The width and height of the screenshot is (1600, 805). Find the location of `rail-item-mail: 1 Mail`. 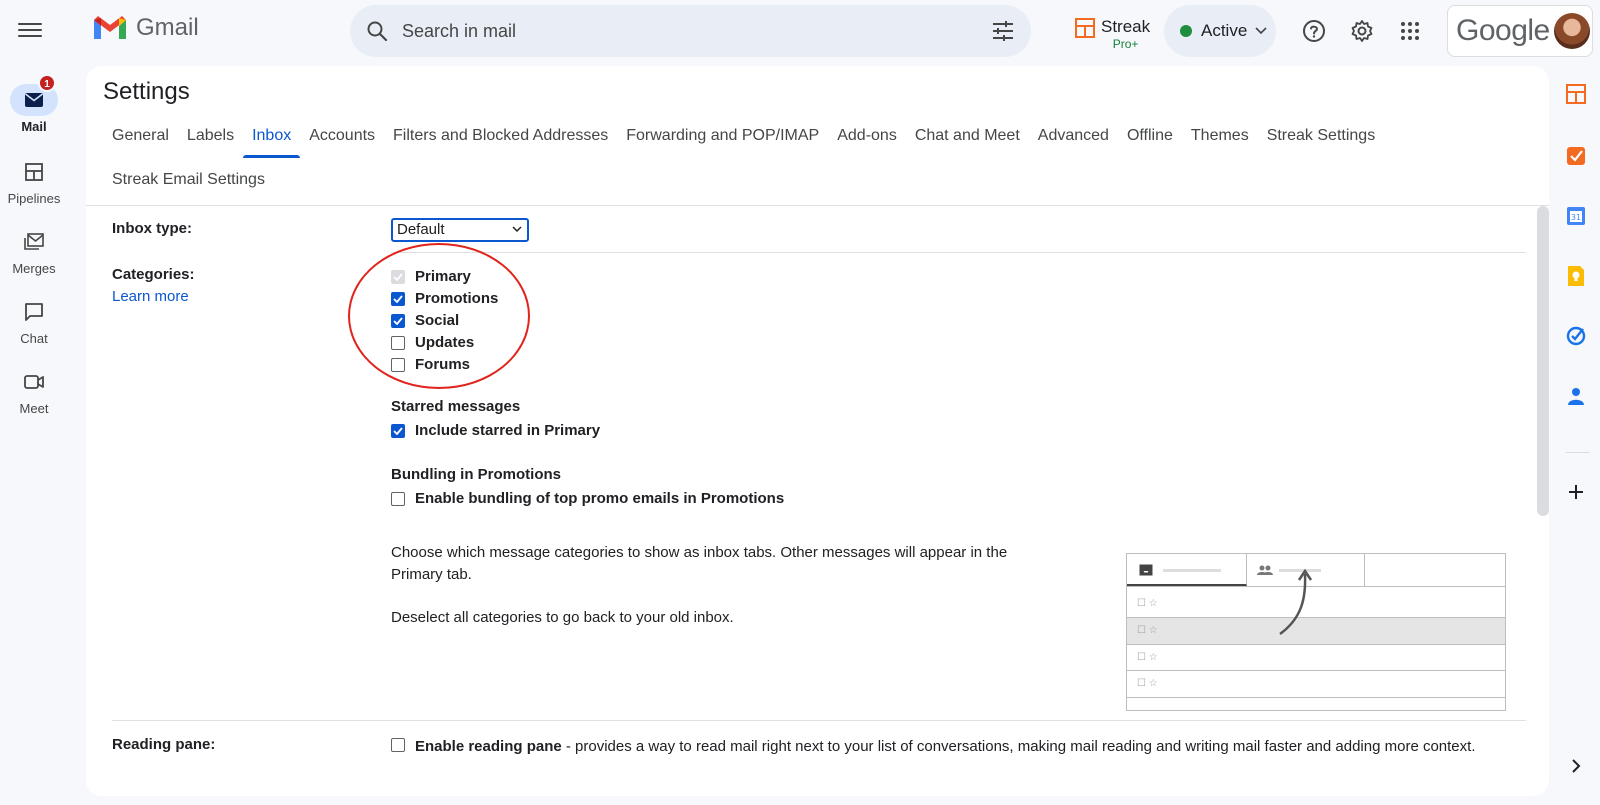

rail-item-mail: 1 Mail is located at coordinates (34, 104).